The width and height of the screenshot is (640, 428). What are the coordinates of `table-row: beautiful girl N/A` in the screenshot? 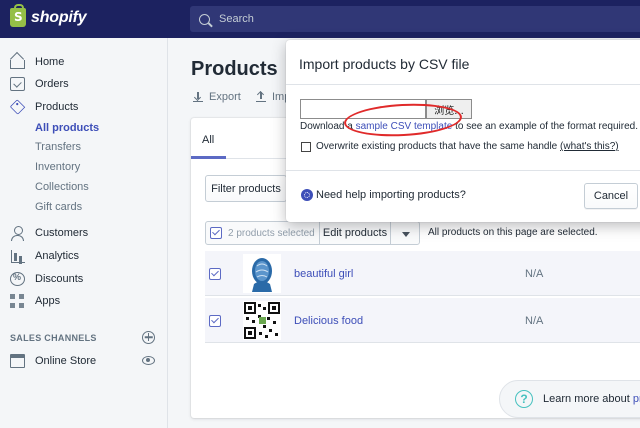 It's located at (422, 273).